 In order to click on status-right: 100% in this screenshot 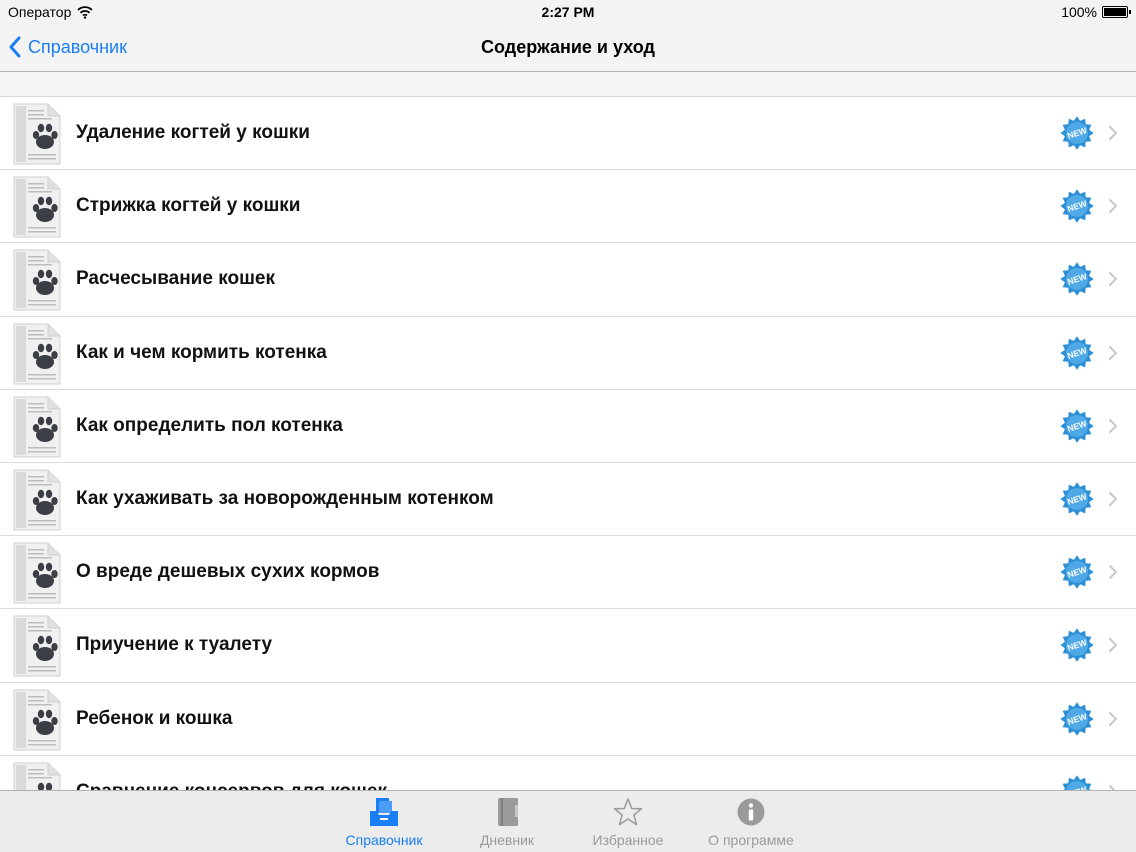, I will do `click(1096, 12)`.